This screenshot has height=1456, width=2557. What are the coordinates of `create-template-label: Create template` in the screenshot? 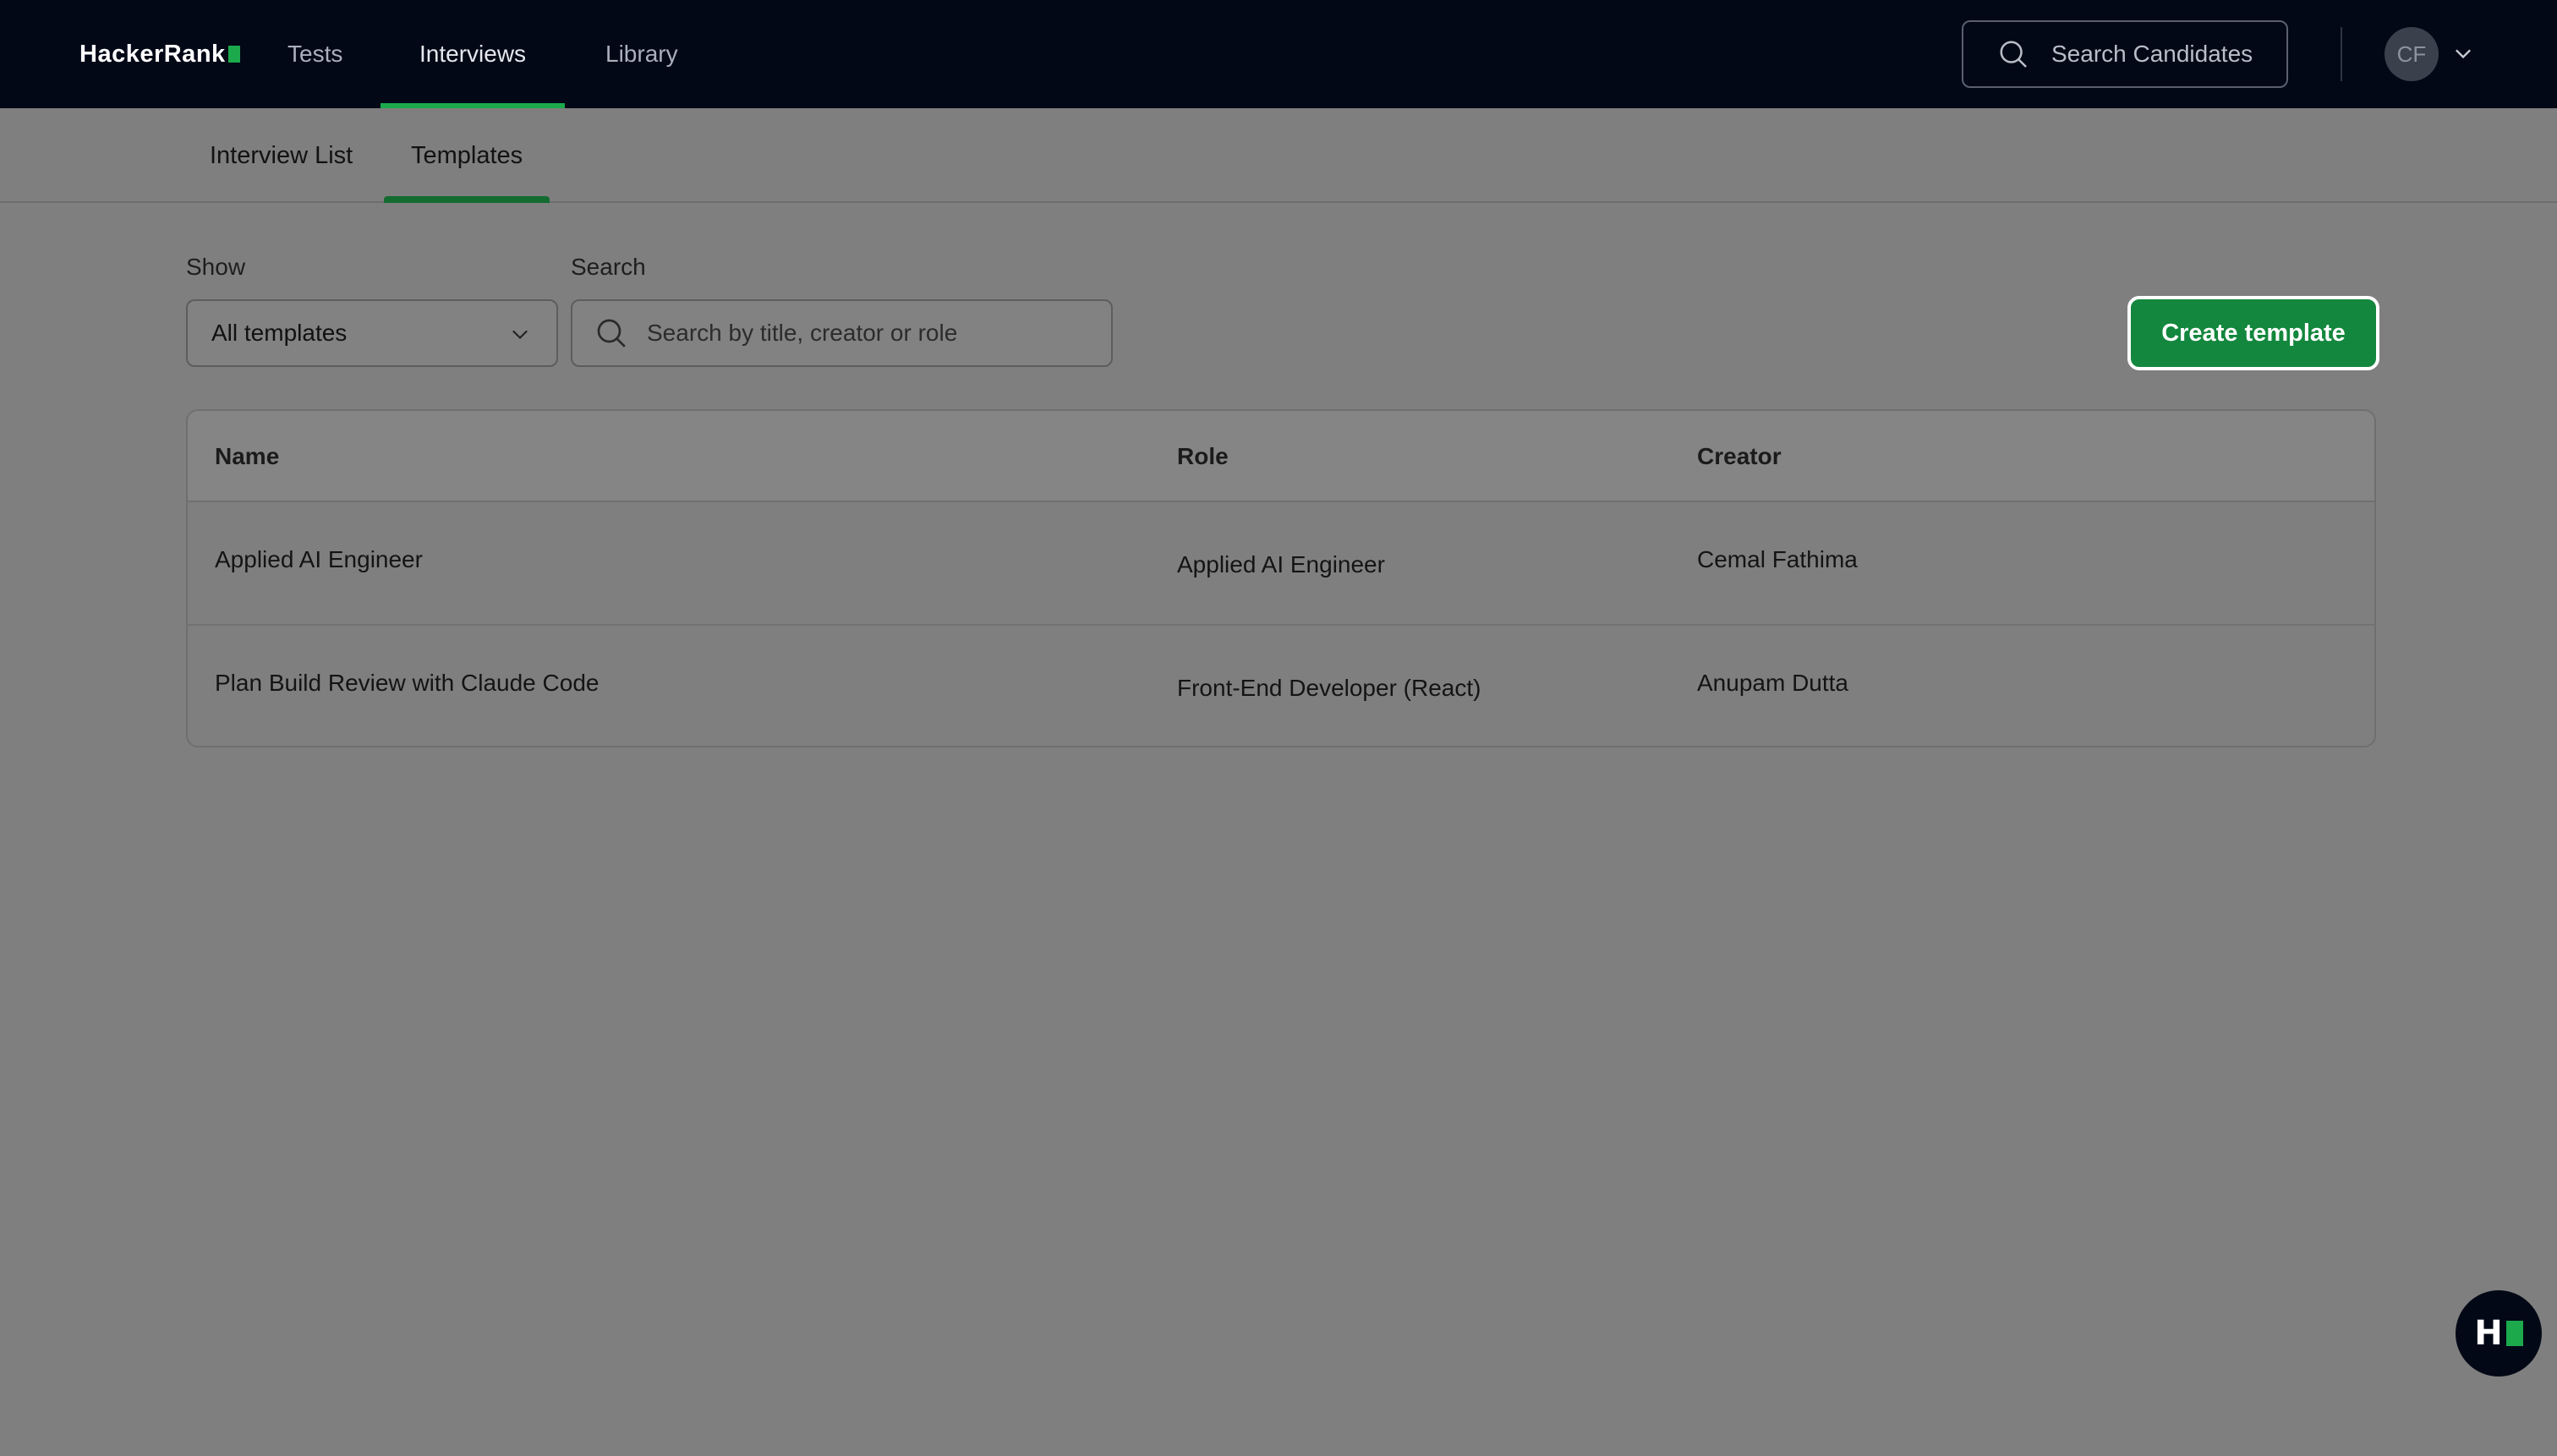 It's located at (2253, 333).